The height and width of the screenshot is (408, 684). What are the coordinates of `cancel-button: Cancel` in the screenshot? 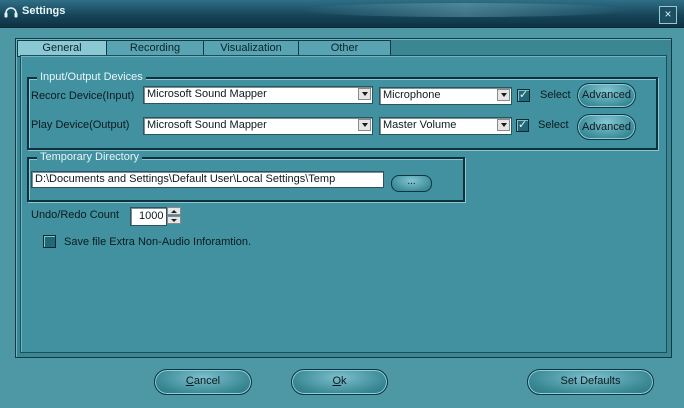 It's located at (203, 382).